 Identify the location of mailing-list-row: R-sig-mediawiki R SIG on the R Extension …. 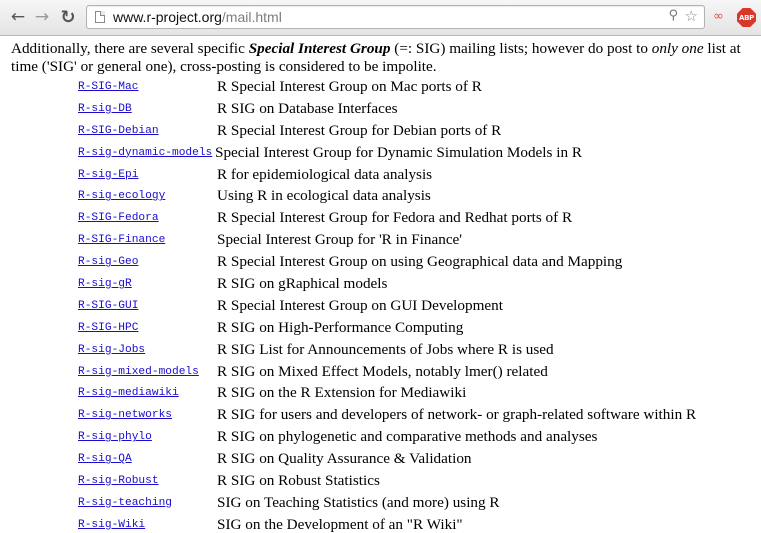
(380, 395).